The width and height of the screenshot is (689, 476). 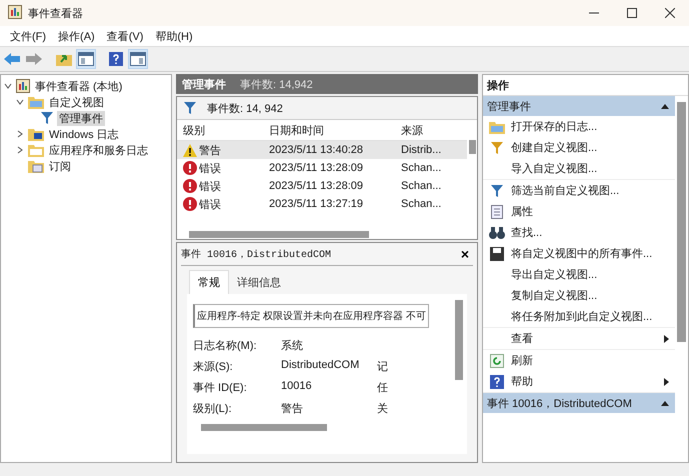 What do you see at coordinates (212, 409) in the screenshot?
I see `field-label: 级别(L):` at bounding box center [212, 409].